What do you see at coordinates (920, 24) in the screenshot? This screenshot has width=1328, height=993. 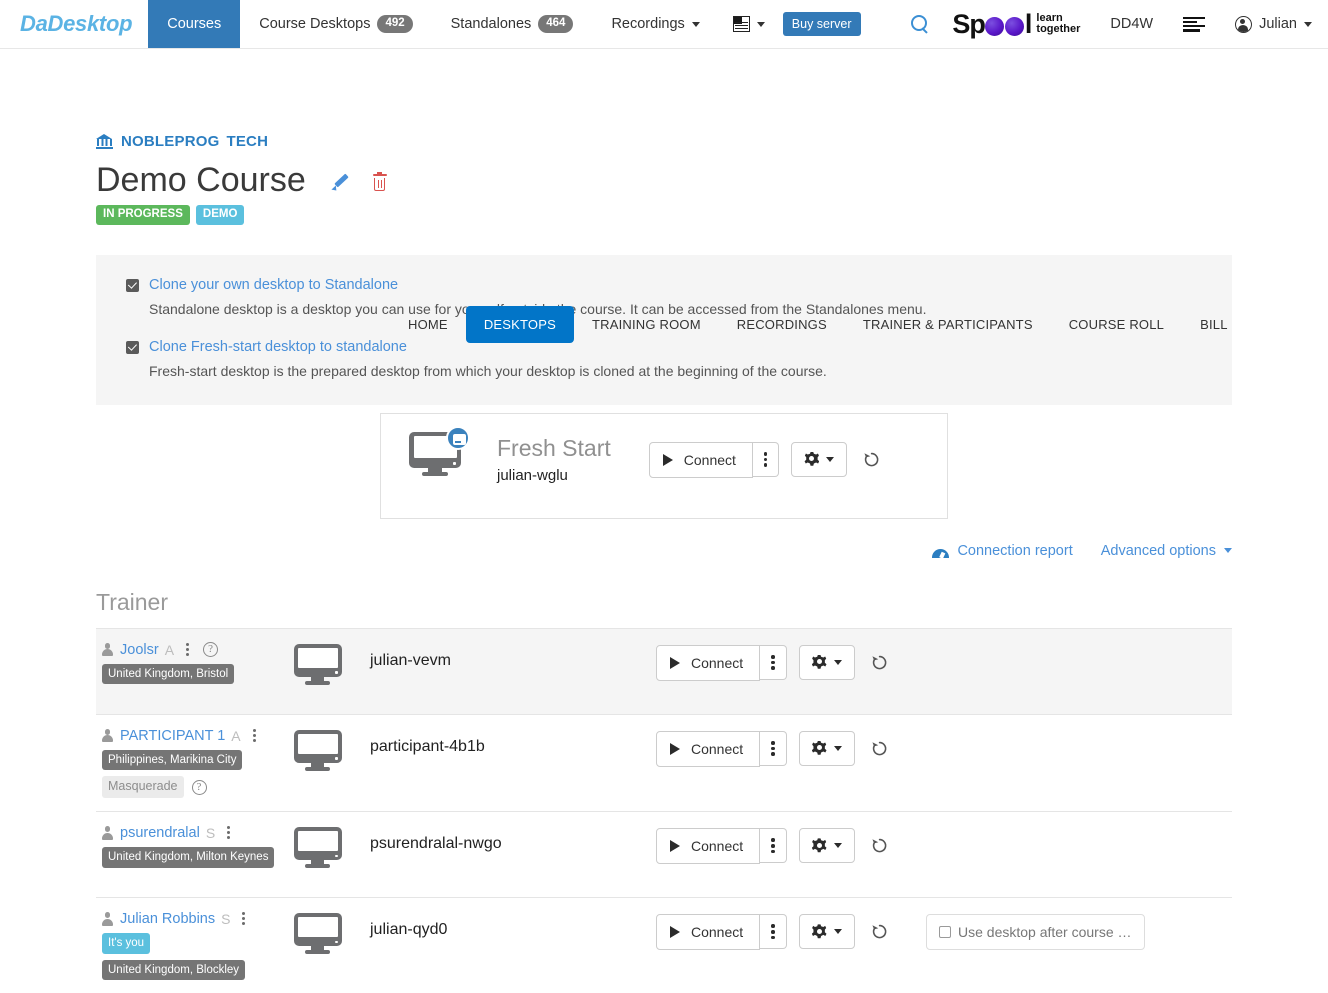 I see `search-icon` at bounding box center [920, 24].